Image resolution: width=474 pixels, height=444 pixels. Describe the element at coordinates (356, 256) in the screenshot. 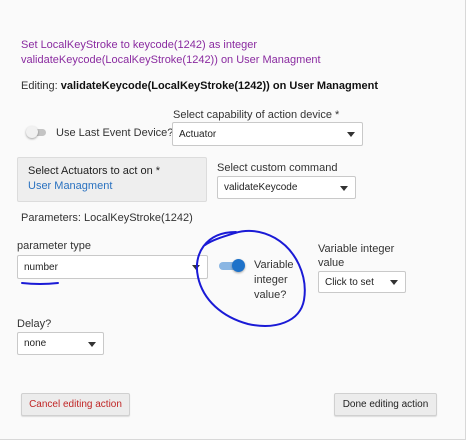

I see `variable-integer-label: Variable integer value` at that location.